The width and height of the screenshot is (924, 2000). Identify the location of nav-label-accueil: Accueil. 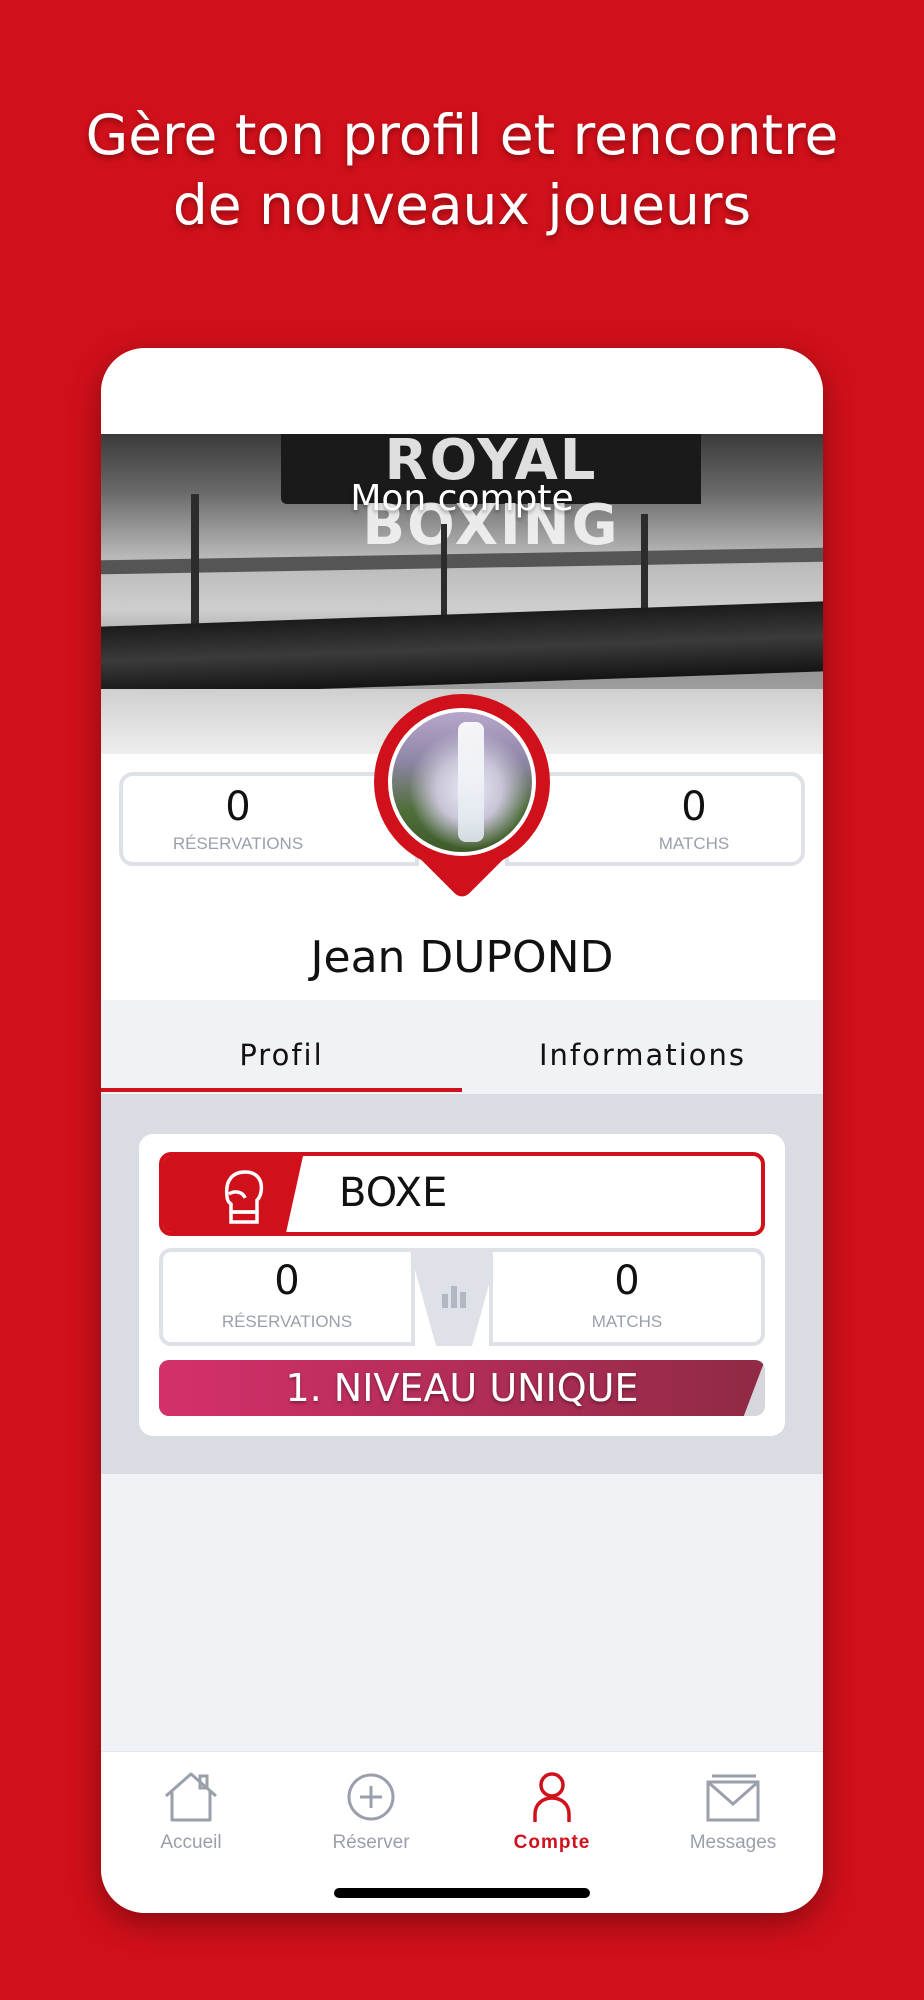
(191, 1842).